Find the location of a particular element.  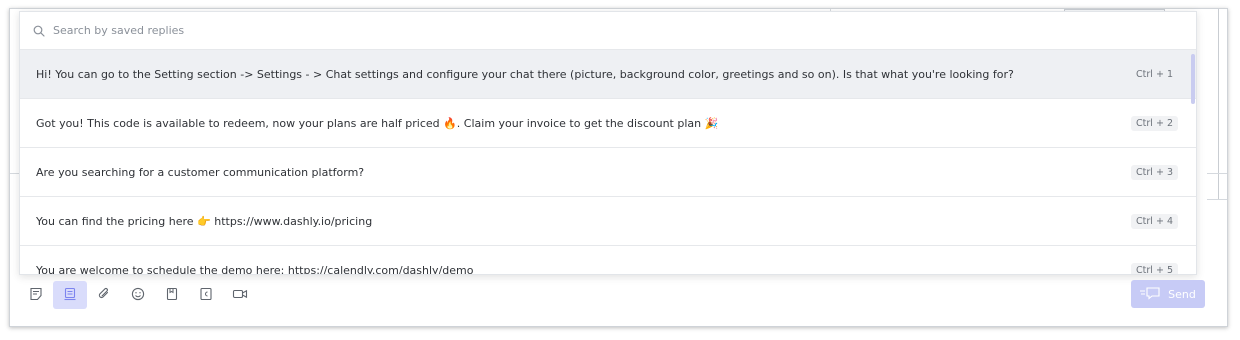

emoji-button is located at coordinates (138, 295).